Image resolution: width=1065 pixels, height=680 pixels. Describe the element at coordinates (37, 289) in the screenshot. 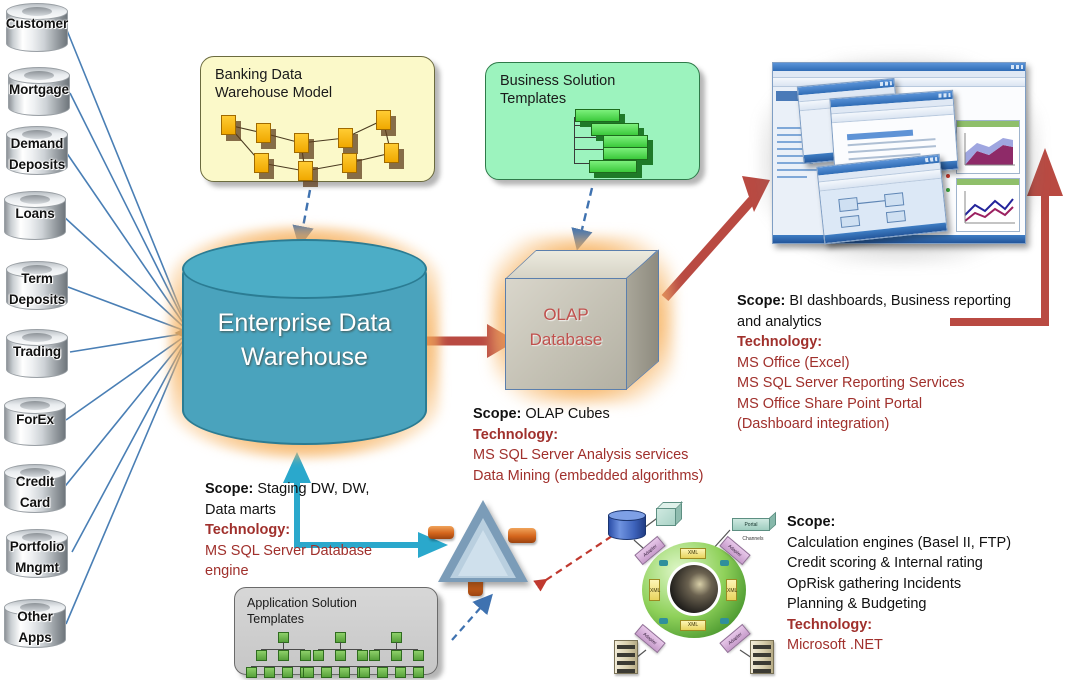

I see `source-label: Term Deposits` at that location.